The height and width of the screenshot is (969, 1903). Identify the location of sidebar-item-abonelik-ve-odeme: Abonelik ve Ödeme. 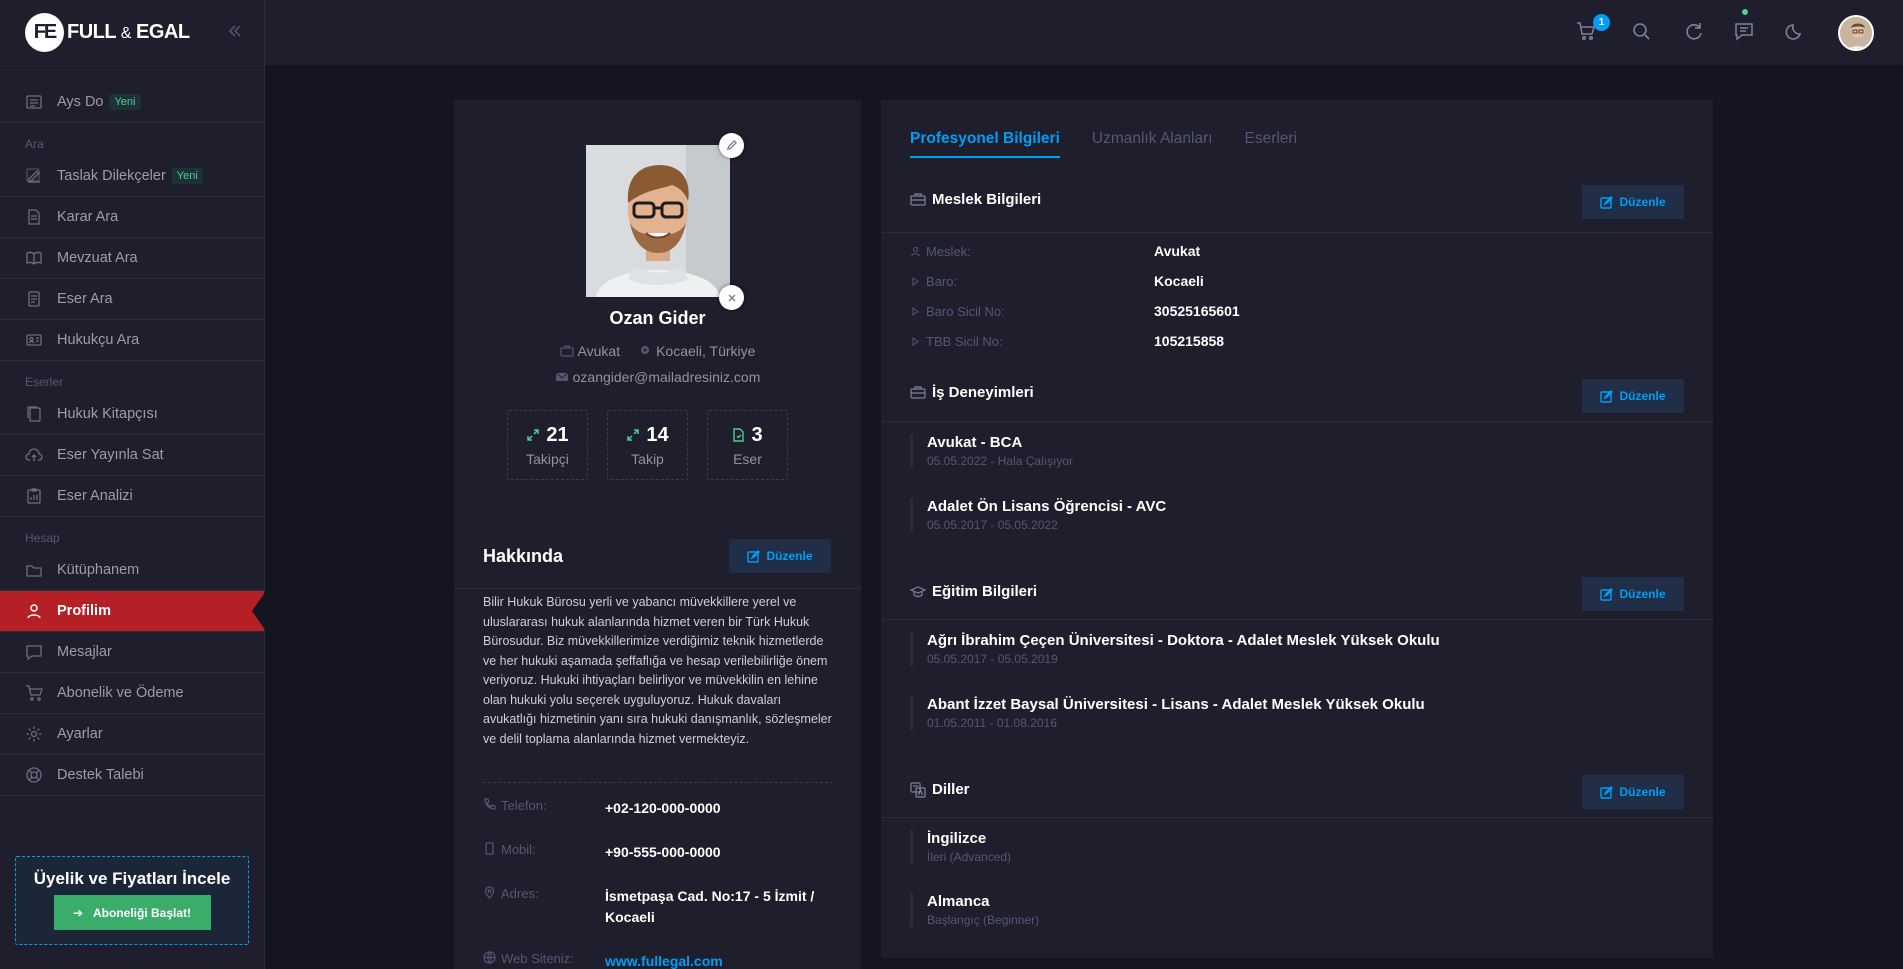
(132, 693).